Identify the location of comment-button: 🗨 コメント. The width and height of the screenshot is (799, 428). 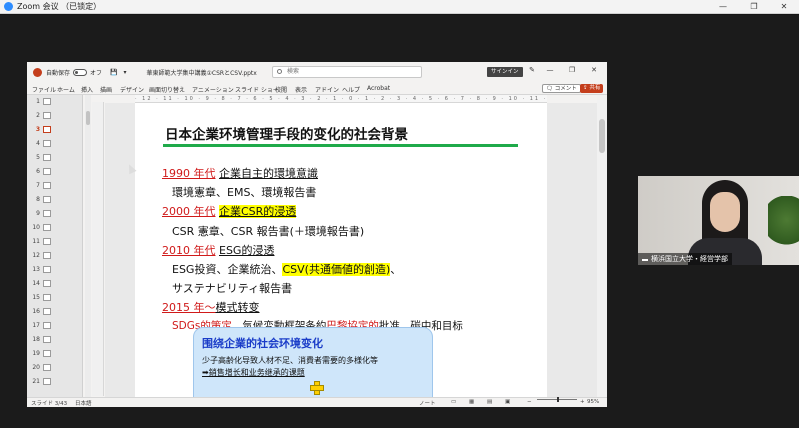
(561, 88).